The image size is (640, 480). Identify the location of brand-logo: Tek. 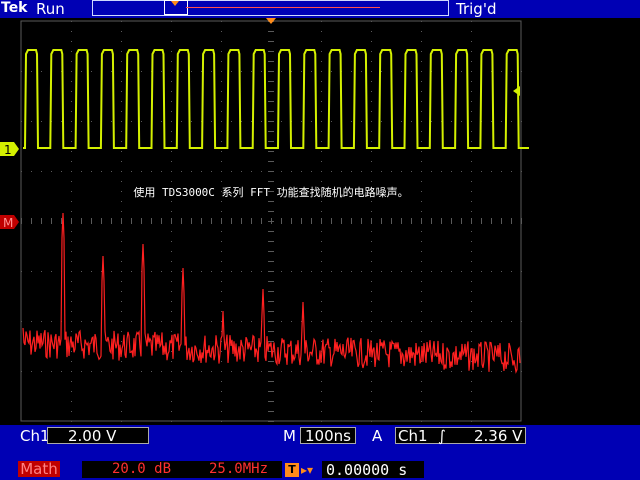
(14, 8).